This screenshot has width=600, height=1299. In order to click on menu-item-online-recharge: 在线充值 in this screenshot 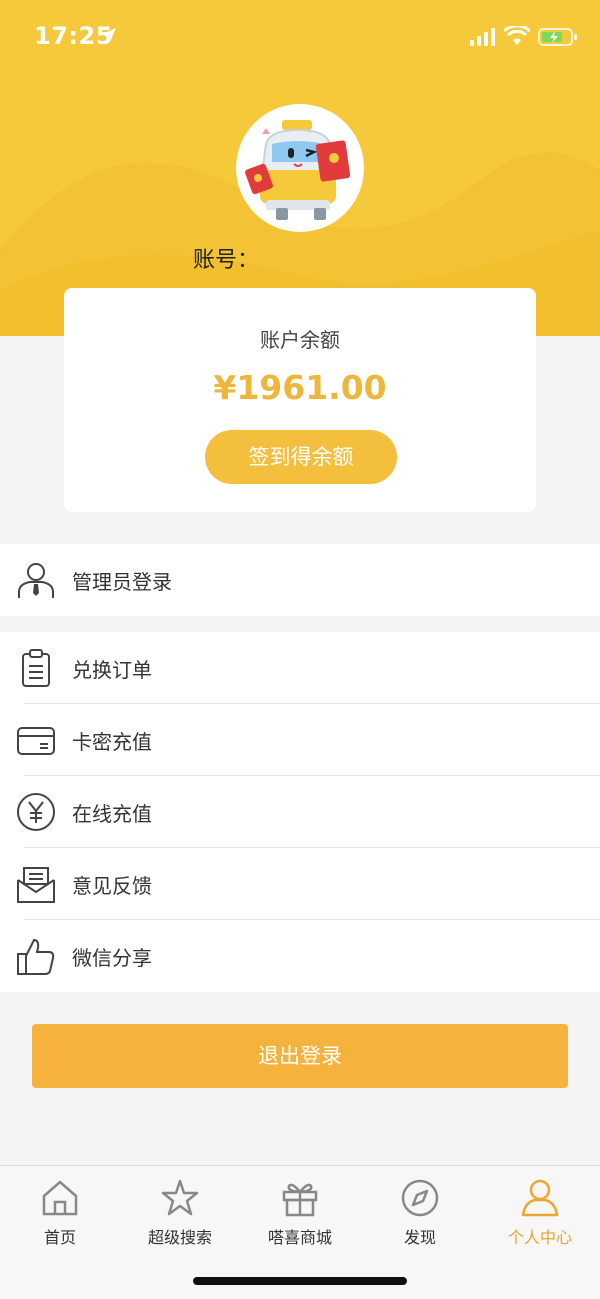, I will do `click(300, 812)`.